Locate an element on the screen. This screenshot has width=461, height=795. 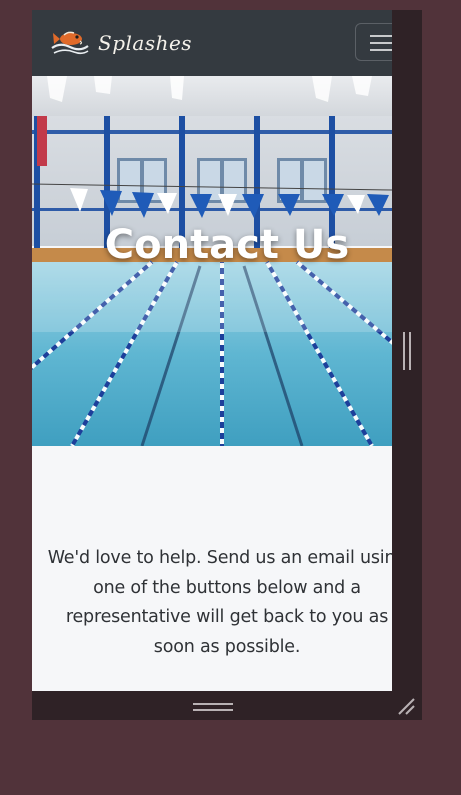
brand-name: Splashes is located at coordinates (145, 43).